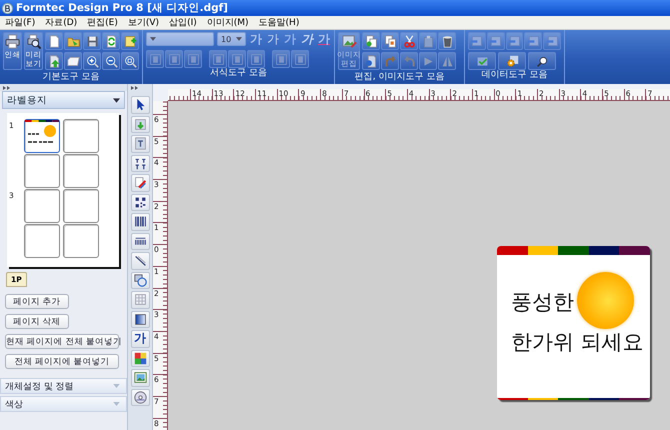  Describe the element at coordinates (409, 61) in the screenshot. I see `undo-icon` at that location.